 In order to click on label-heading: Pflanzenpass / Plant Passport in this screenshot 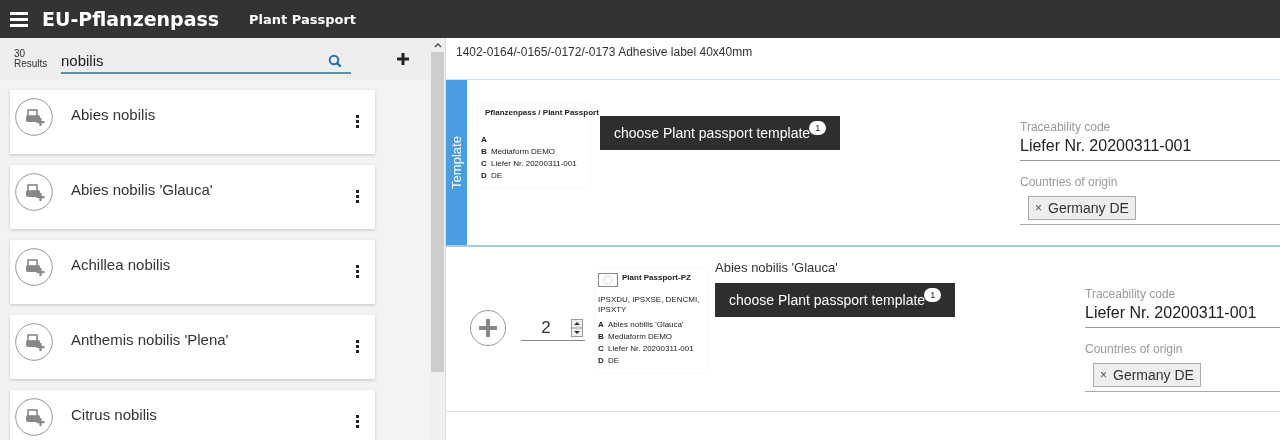, I will do `click(542, 113)`.